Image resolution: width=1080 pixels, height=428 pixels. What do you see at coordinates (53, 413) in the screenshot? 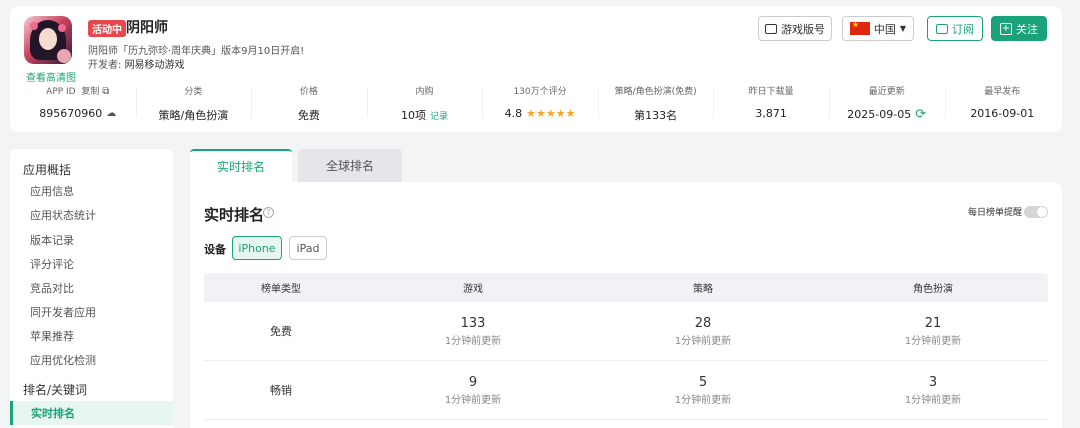
I see `sidebar-item-label: 实时排名` at bounding box center [53, 413].